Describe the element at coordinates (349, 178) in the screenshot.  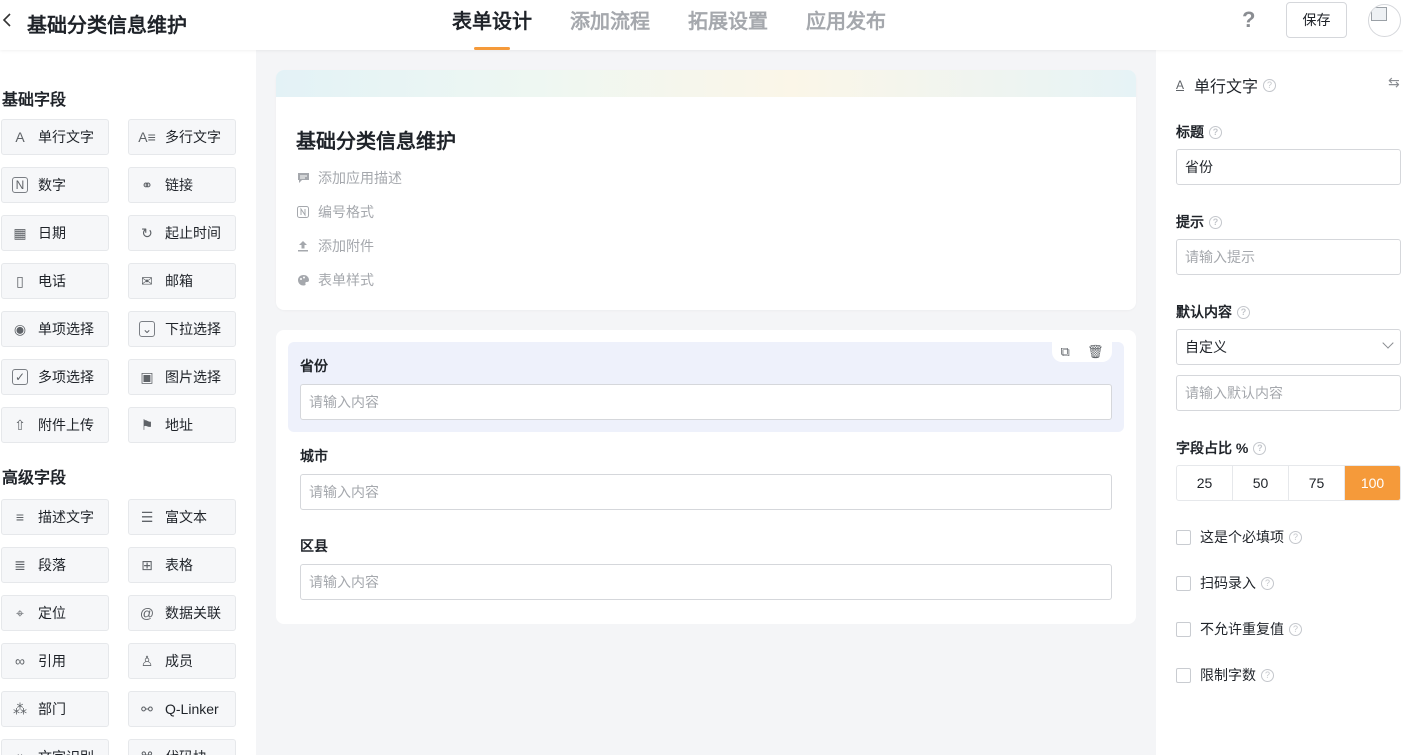
I see `add-description-link: 添加应用描述` at that location.